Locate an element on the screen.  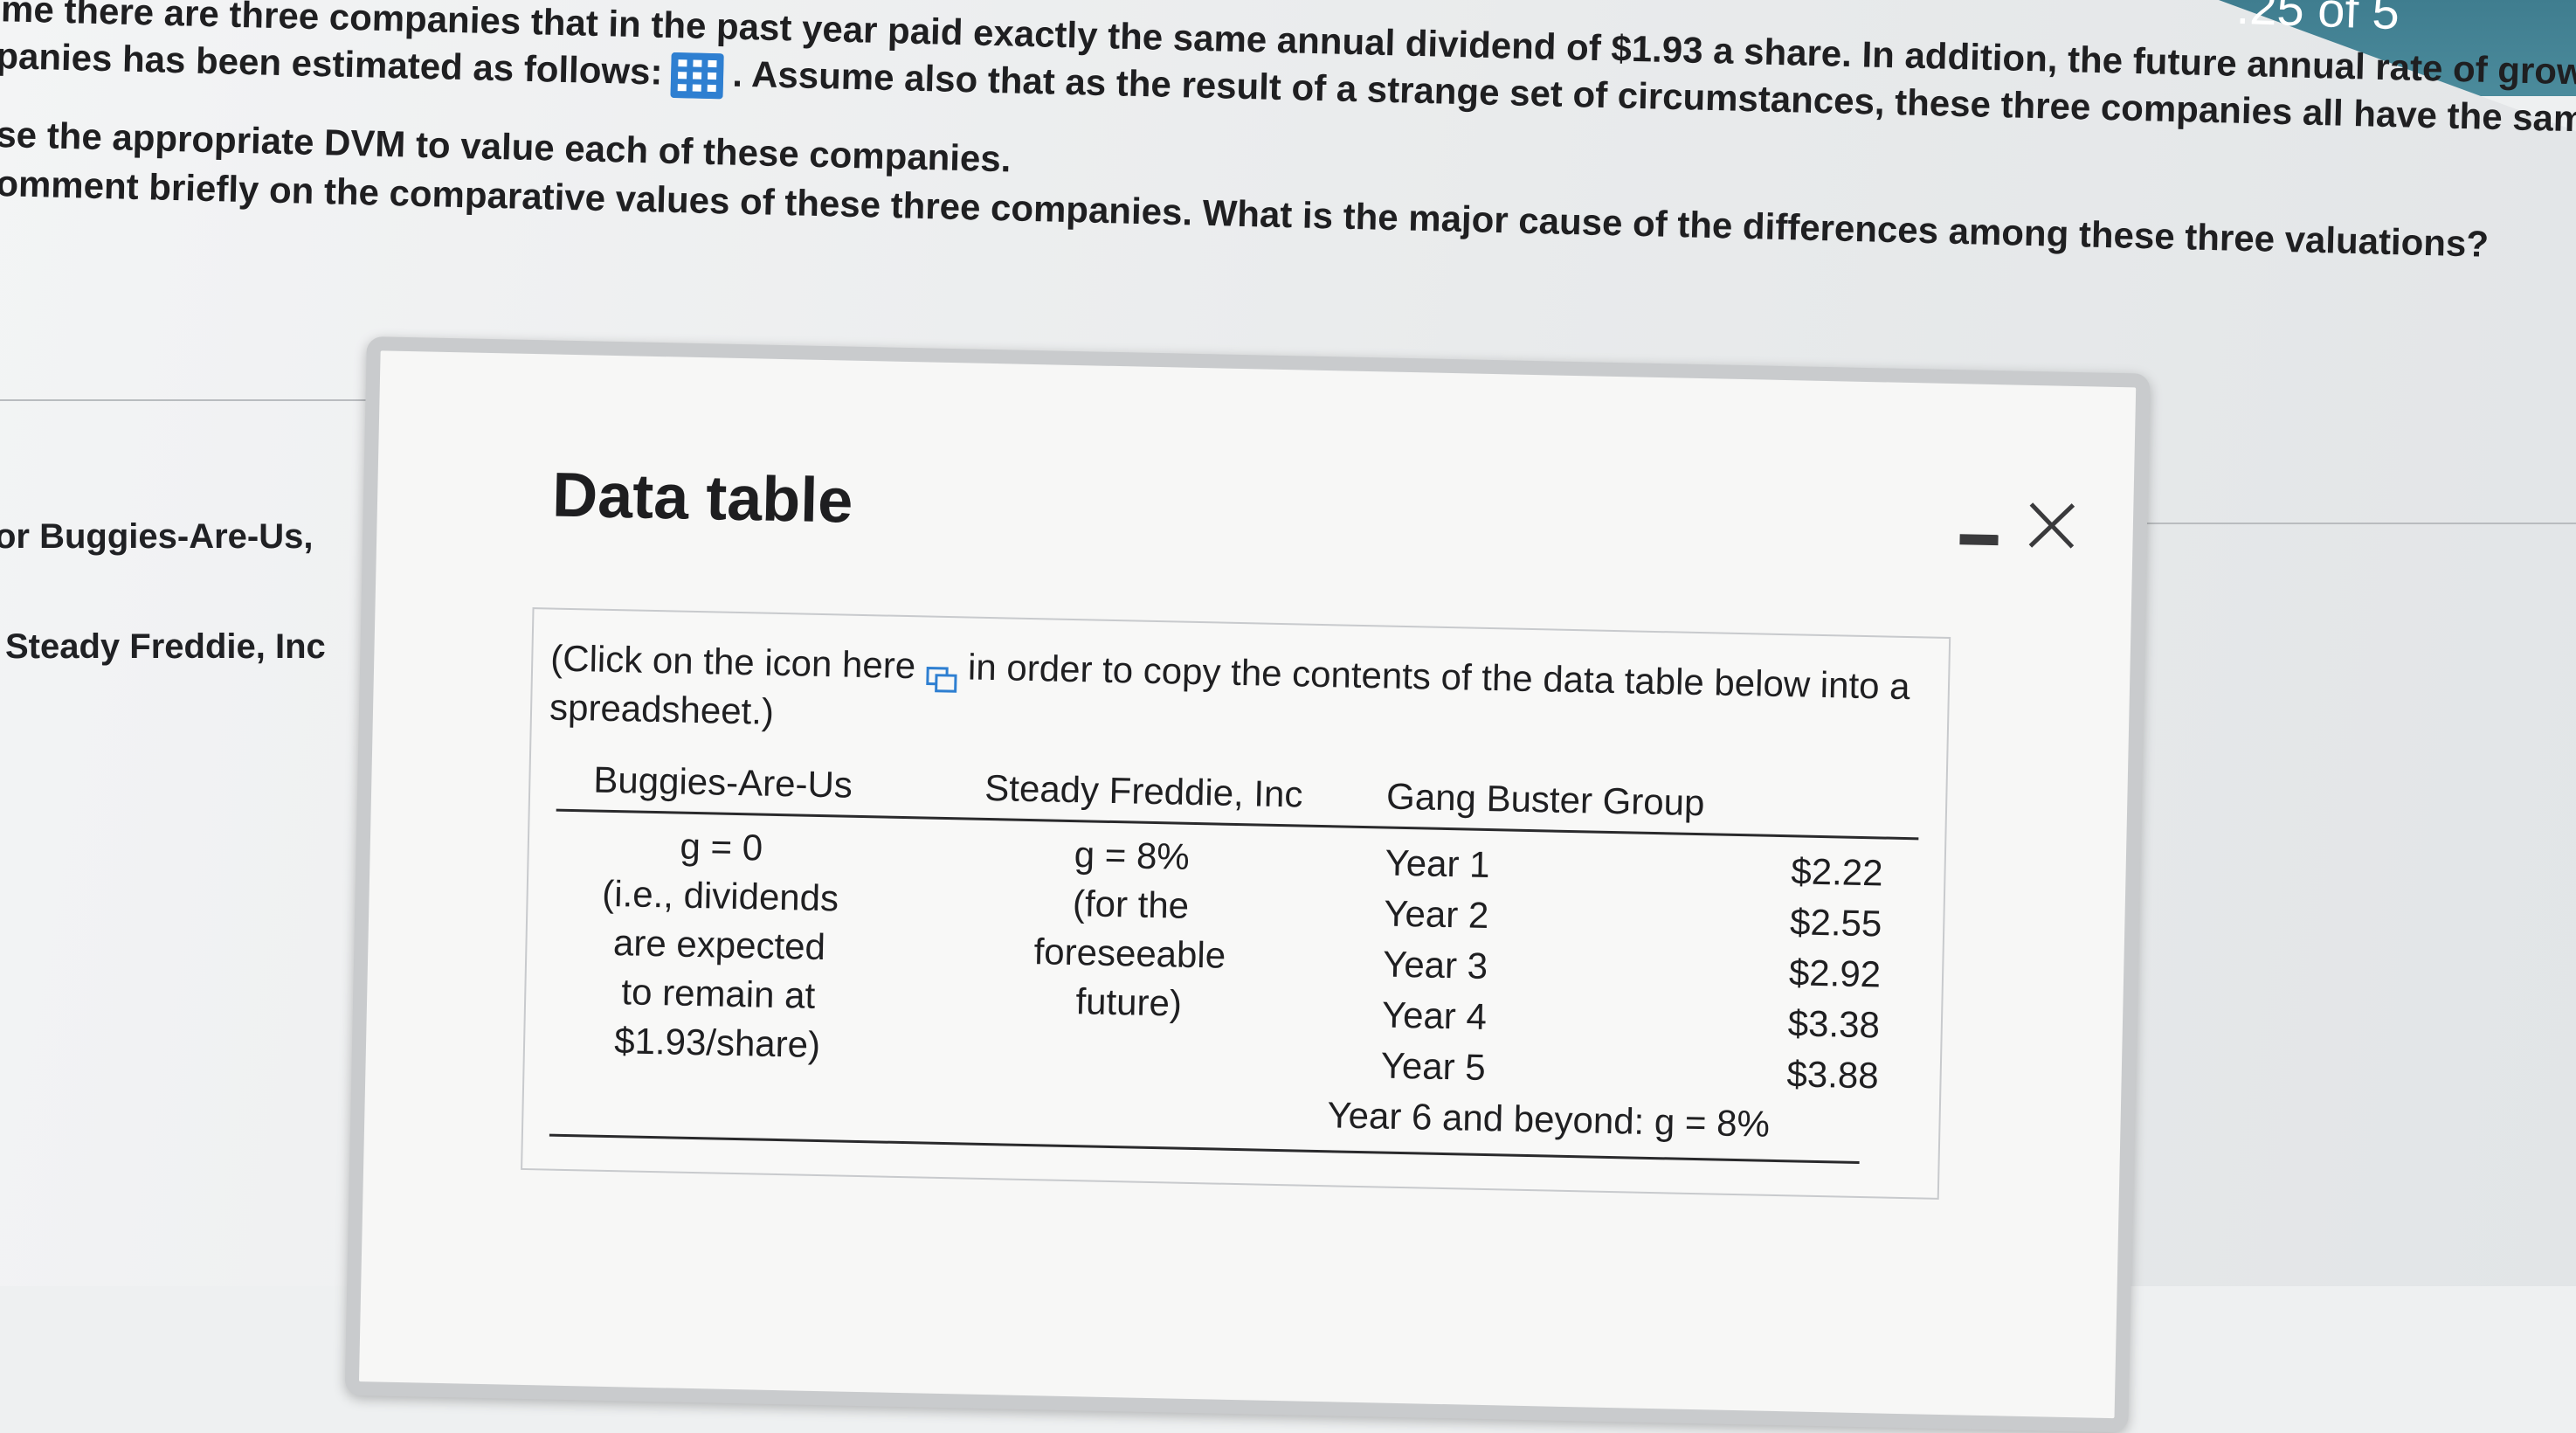
buggies-growth: g = 0 is located at coordinates (721, 847).